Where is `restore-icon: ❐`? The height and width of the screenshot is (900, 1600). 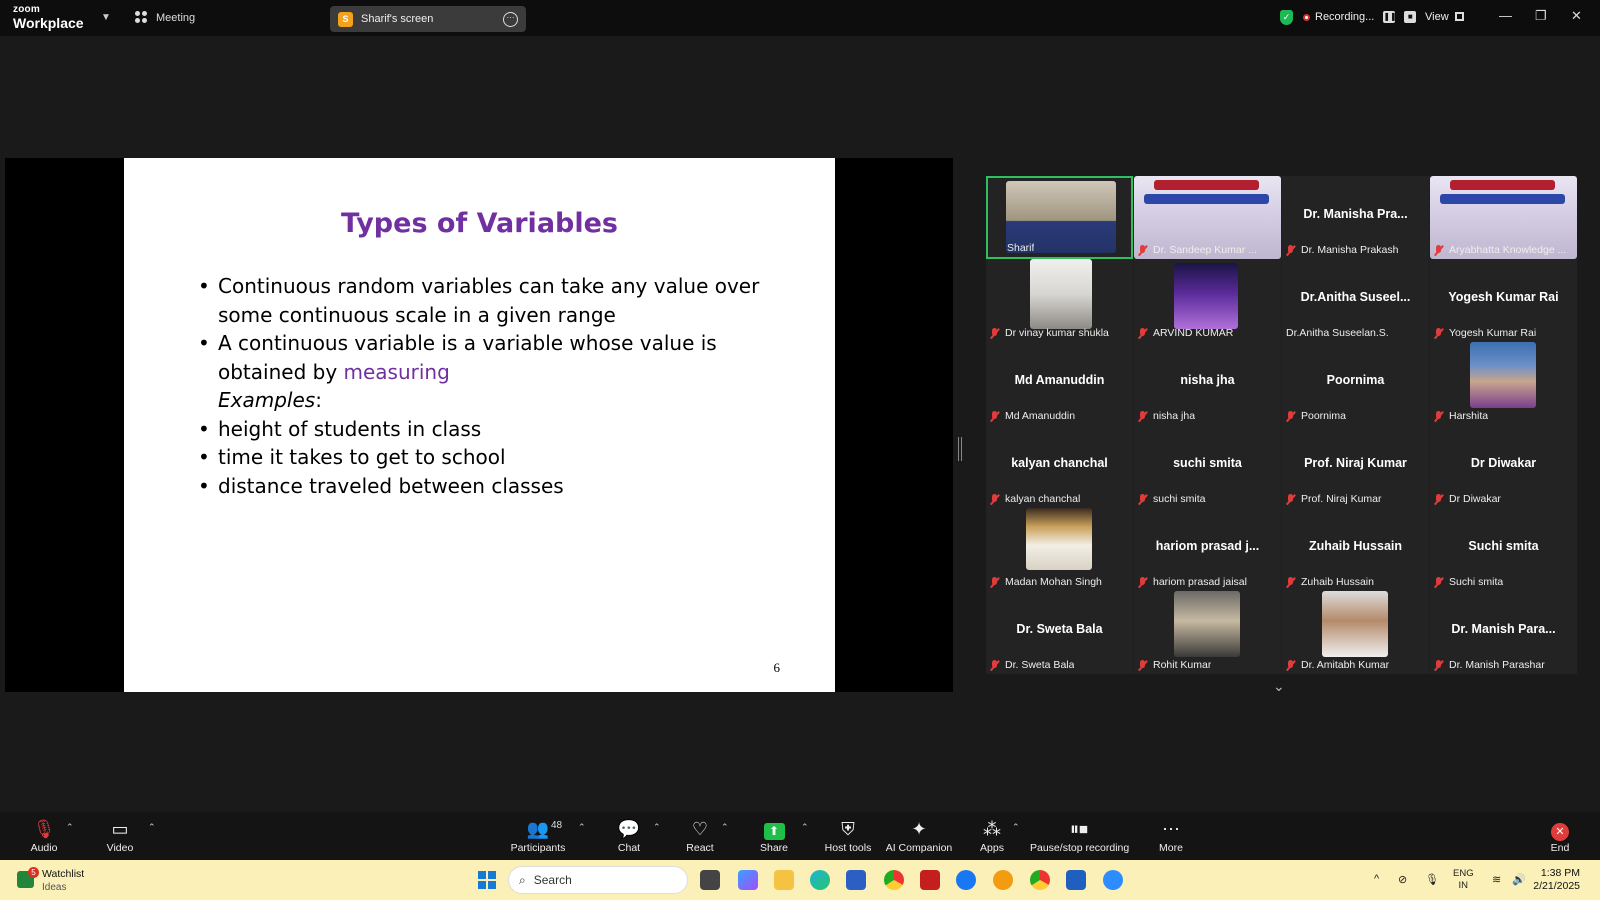
restore-icon: ❐ is located at coordinates (1541, 16).